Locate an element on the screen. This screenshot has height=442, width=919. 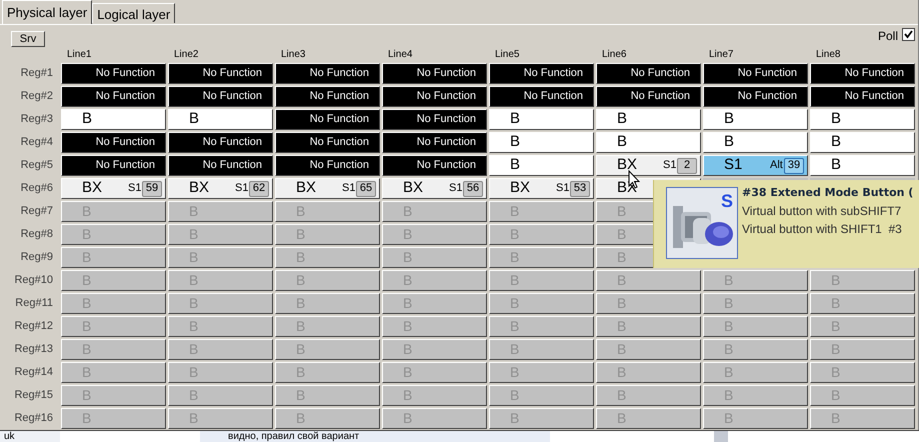
number-badge: 59 is located at coordinates (152, 188).